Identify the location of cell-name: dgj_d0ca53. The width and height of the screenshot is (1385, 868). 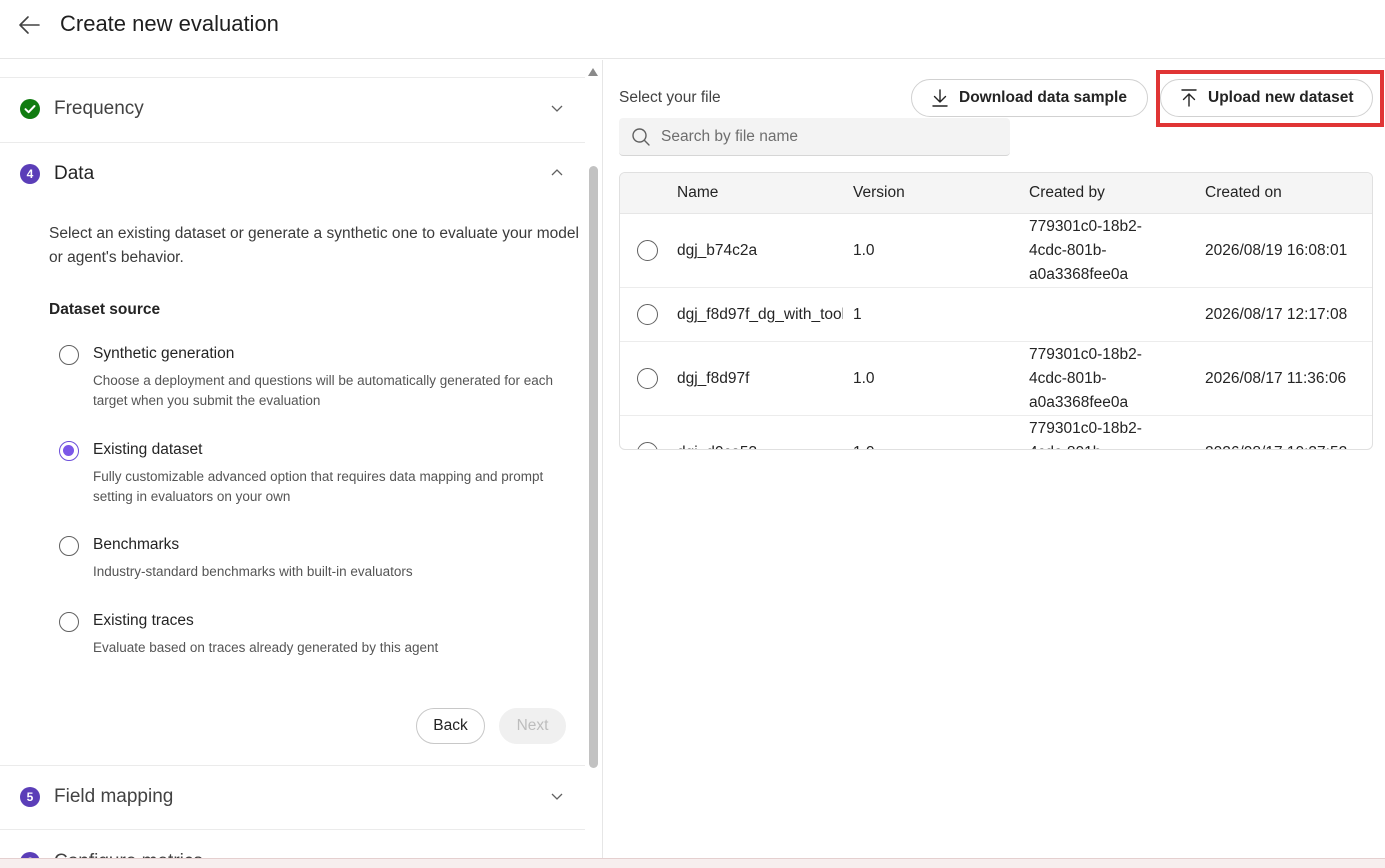
(759, 445).